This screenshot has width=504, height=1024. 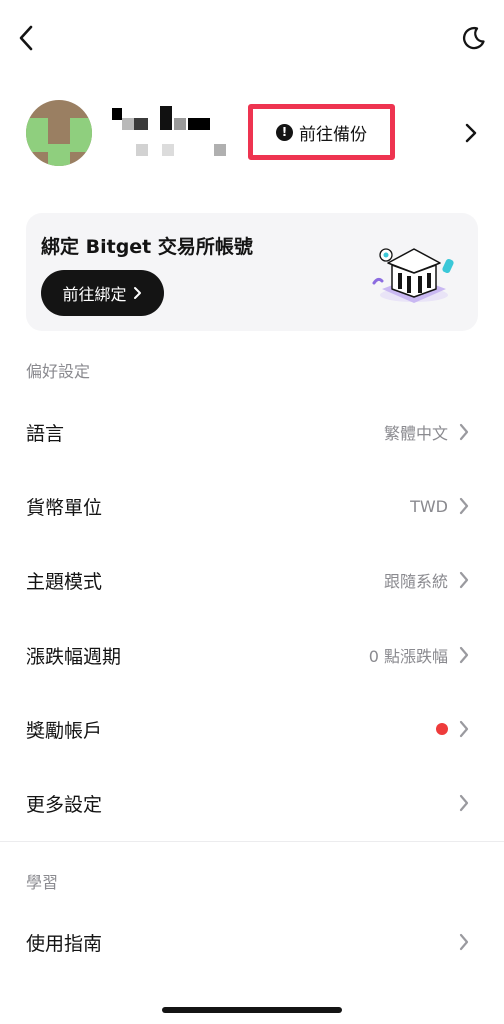 I want to click on row-label: 更多設定, so click(x=64, y=804).